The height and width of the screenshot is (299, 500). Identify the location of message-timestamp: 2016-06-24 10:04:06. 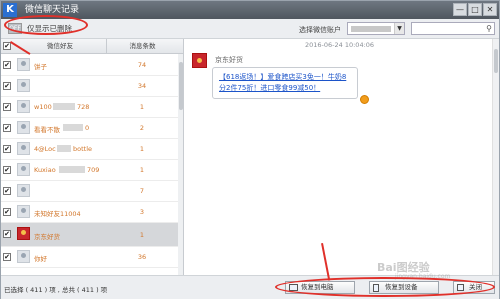
(340, 45).